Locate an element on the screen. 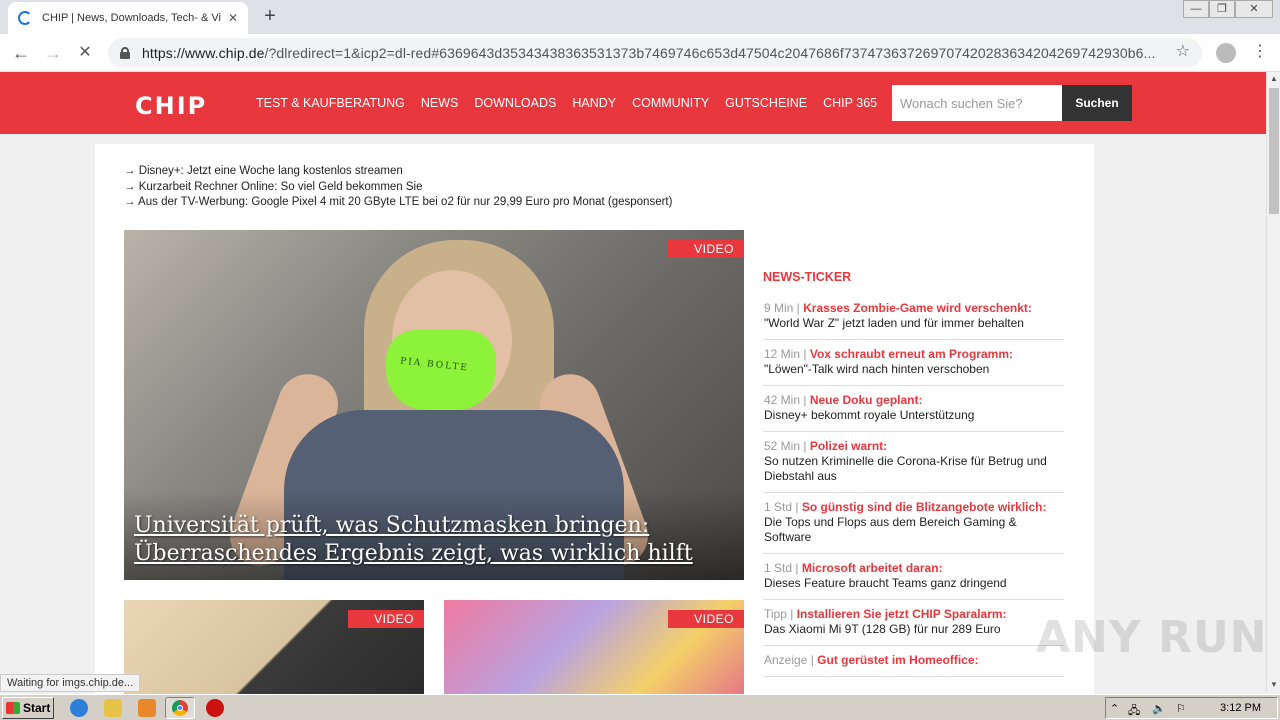  chrome-taskbar-button is located at coordinates (180, 708).